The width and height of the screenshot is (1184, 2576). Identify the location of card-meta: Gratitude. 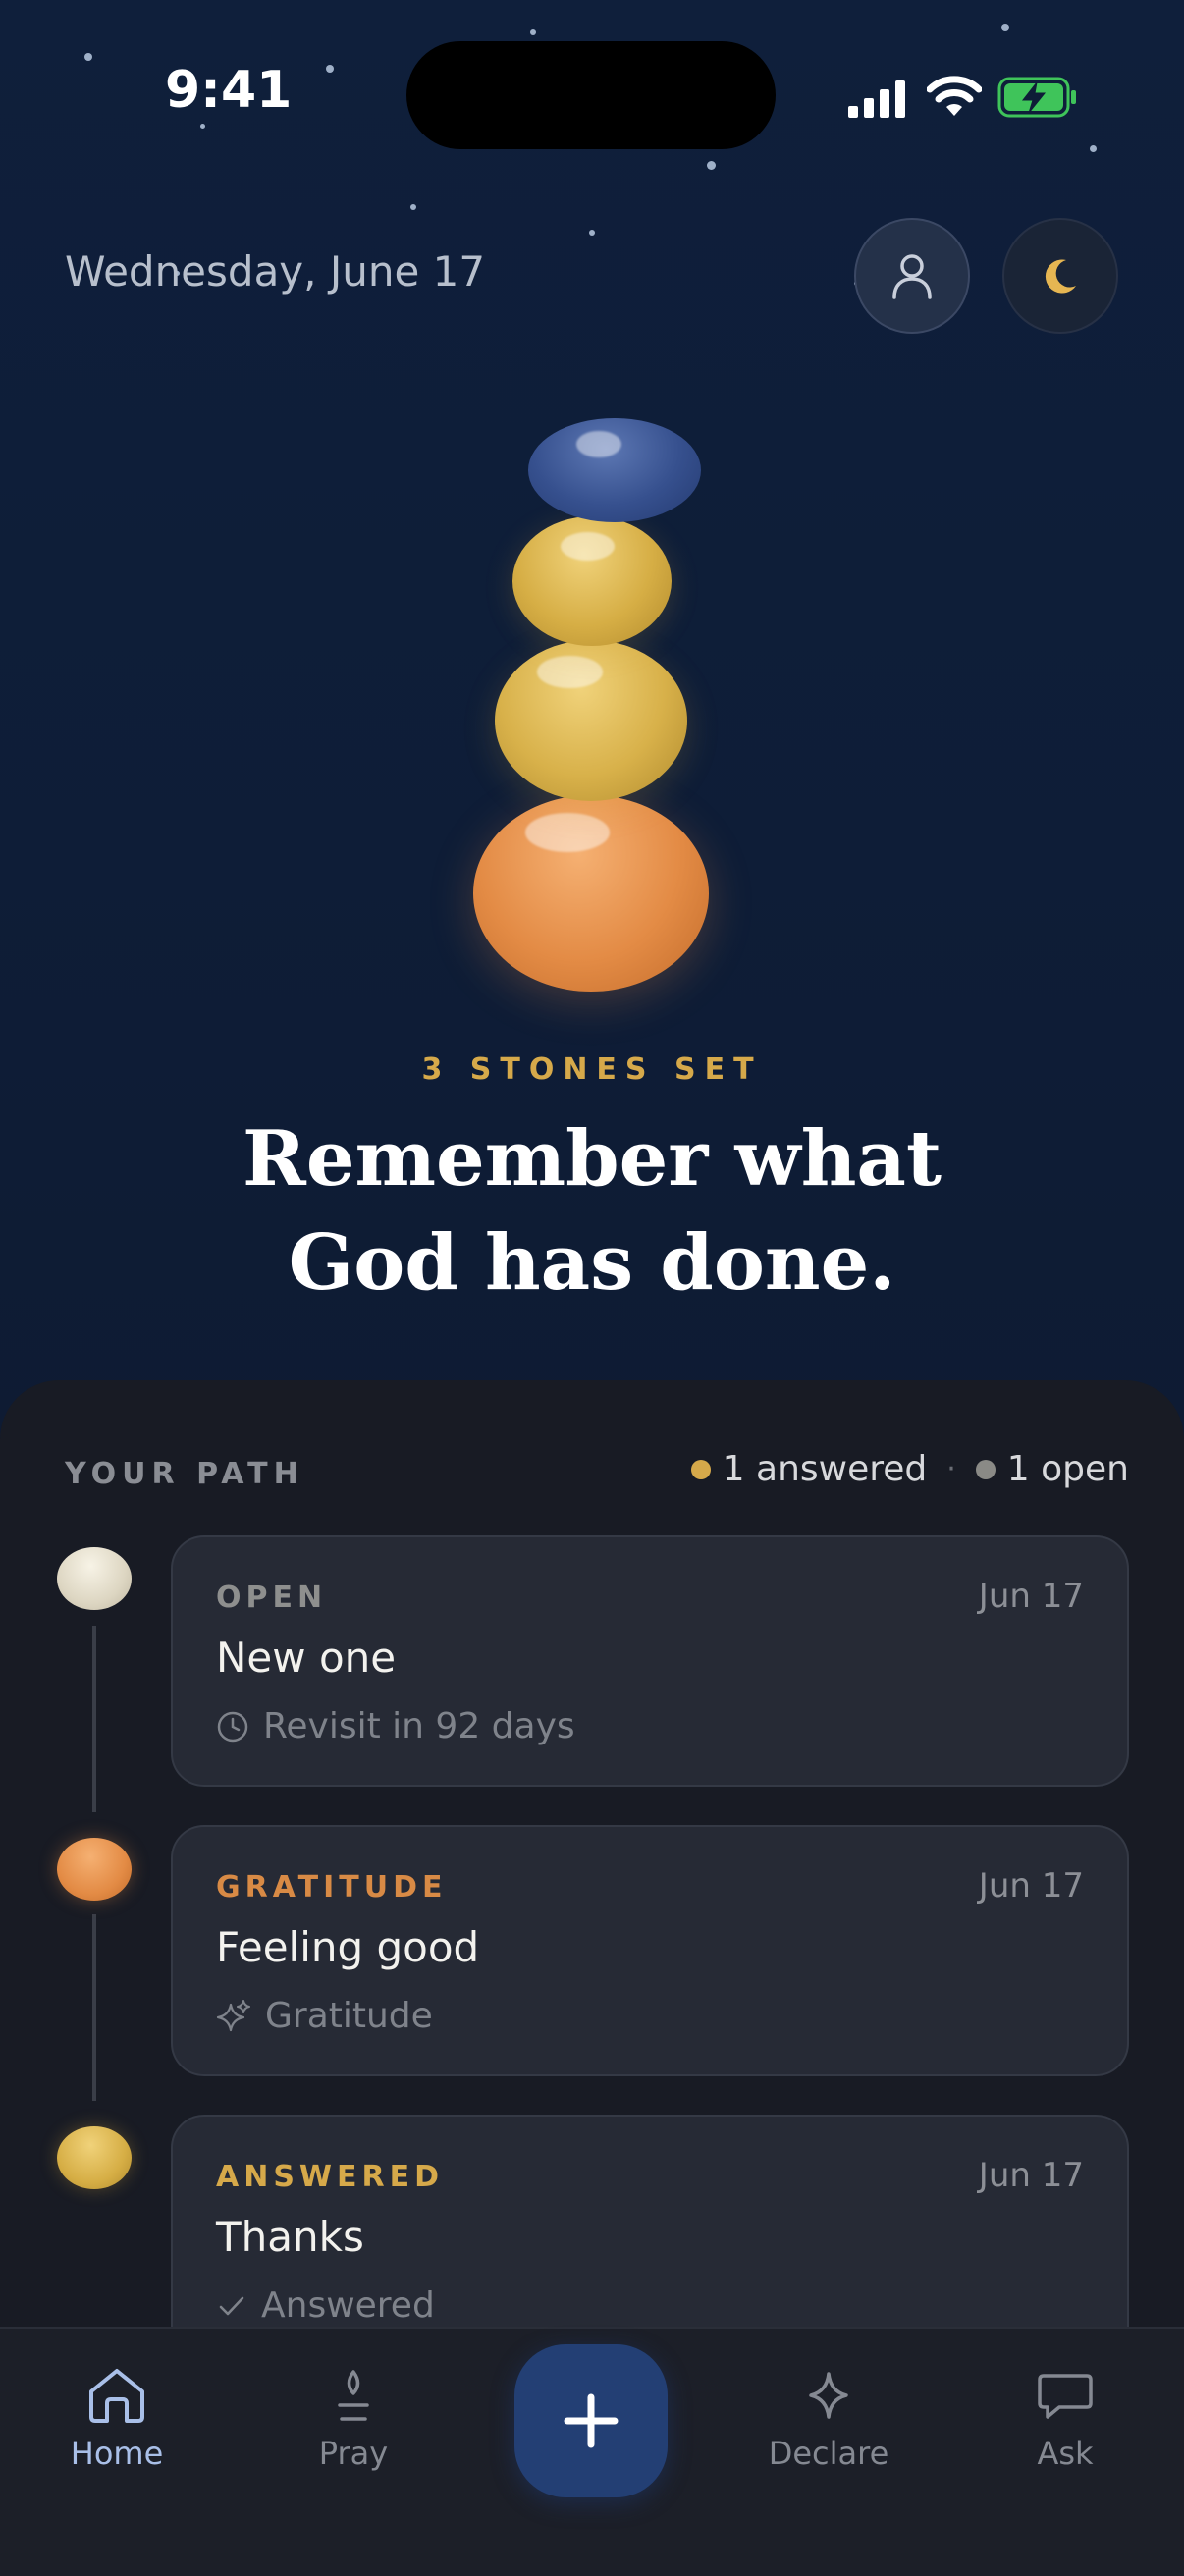
(324, 2016).